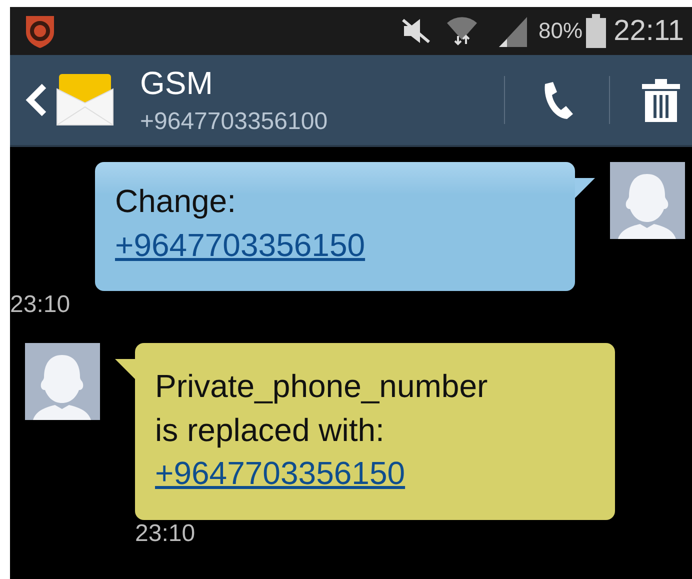 The width and height of the screenshot is (692, 579). I want to click on battery-icon, so click(596, 31).